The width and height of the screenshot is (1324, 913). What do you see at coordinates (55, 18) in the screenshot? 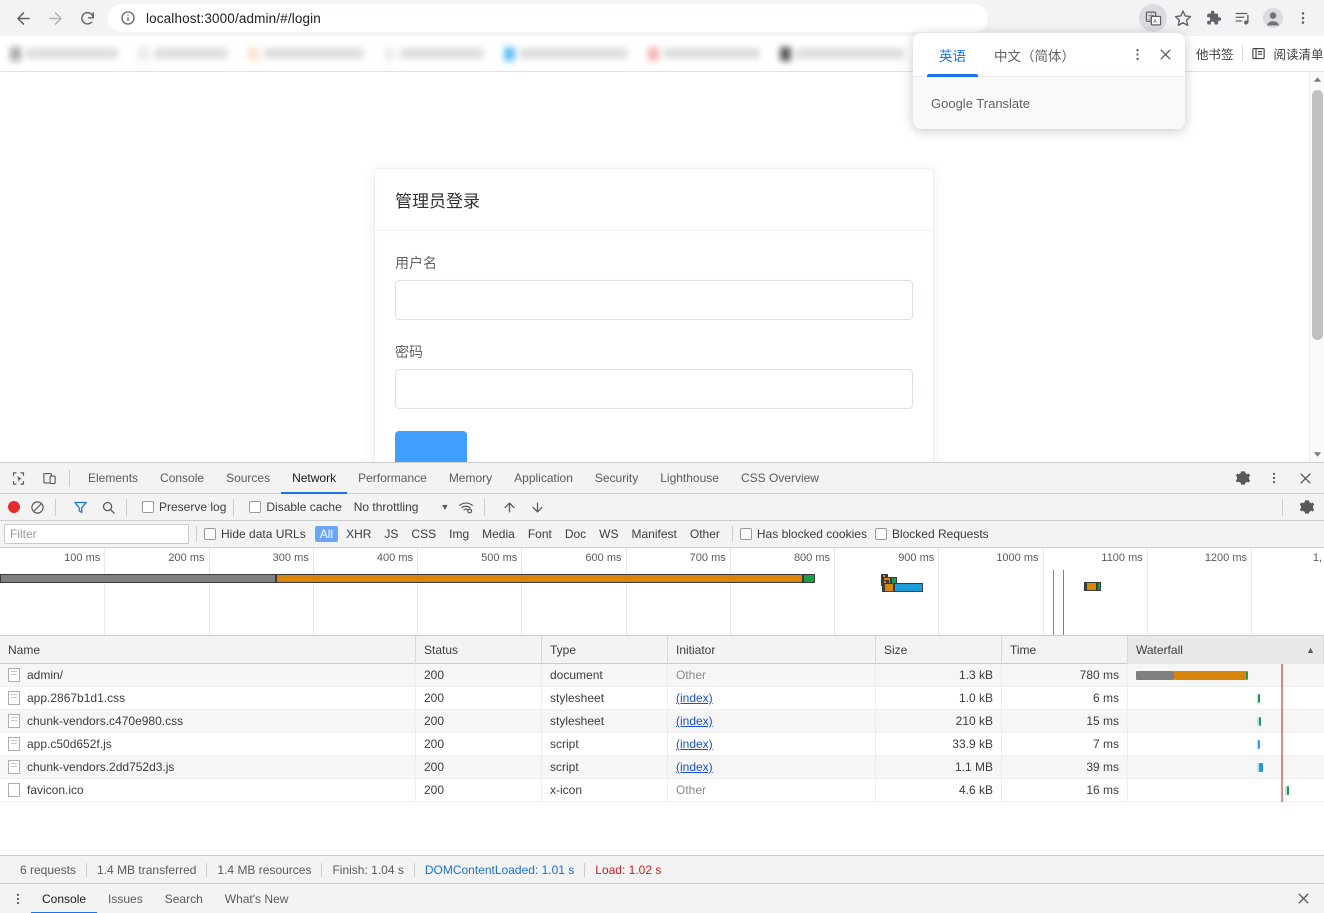
I see `forward-button` at bounding box center [55, 18].